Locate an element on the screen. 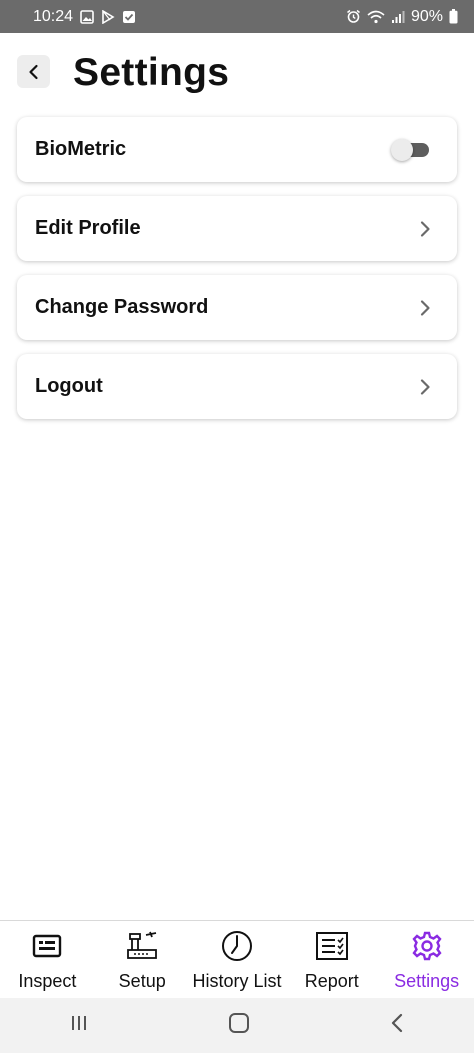 The width and height of the screenshot is (474, 1053). alarm-icon is located at coordinates (353, 16).